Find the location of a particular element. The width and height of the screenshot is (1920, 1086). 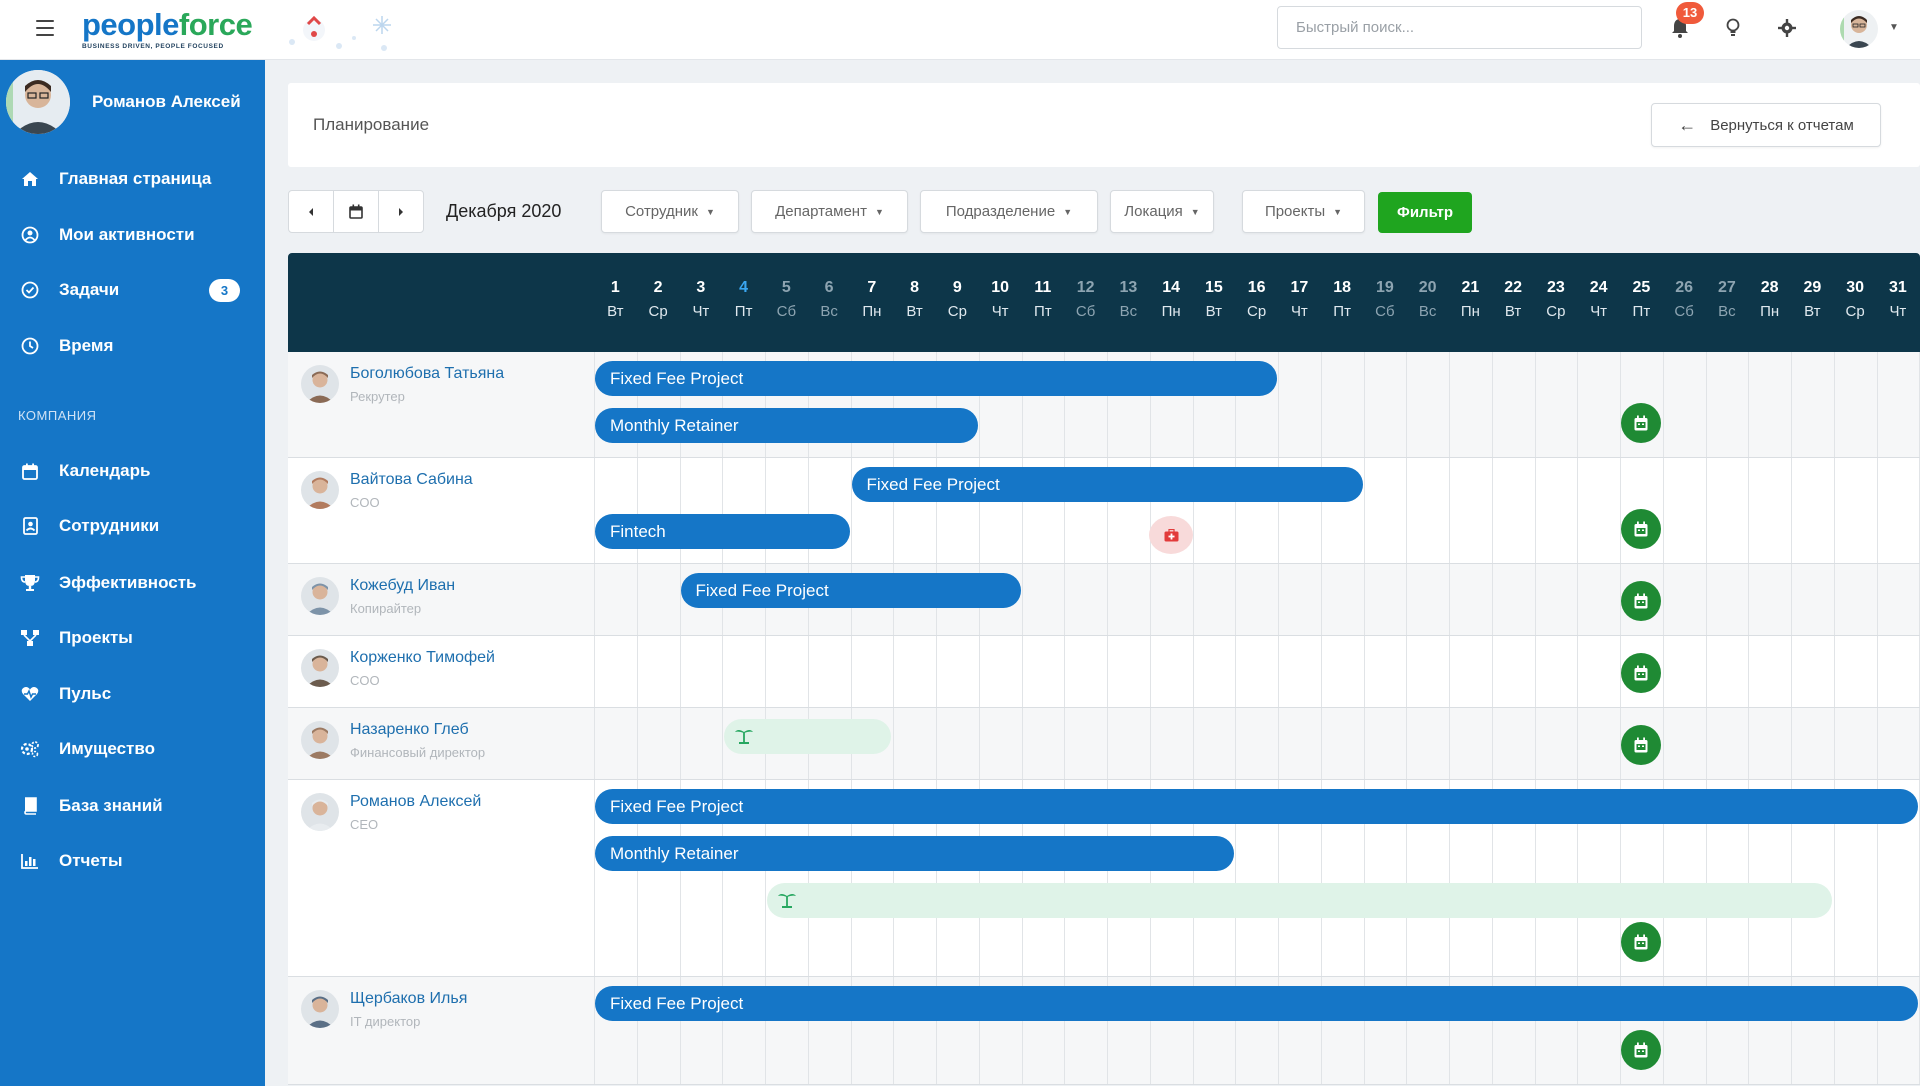

sidebar-item-tasks: Задачи 3 is located at coordinates (132, 290).